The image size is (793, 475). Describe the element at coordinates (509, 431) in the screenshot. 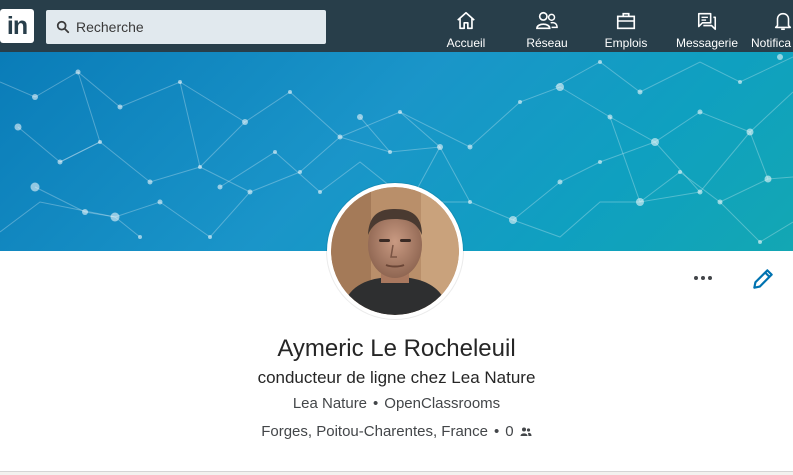

I see `connections-count: 0` at that location.